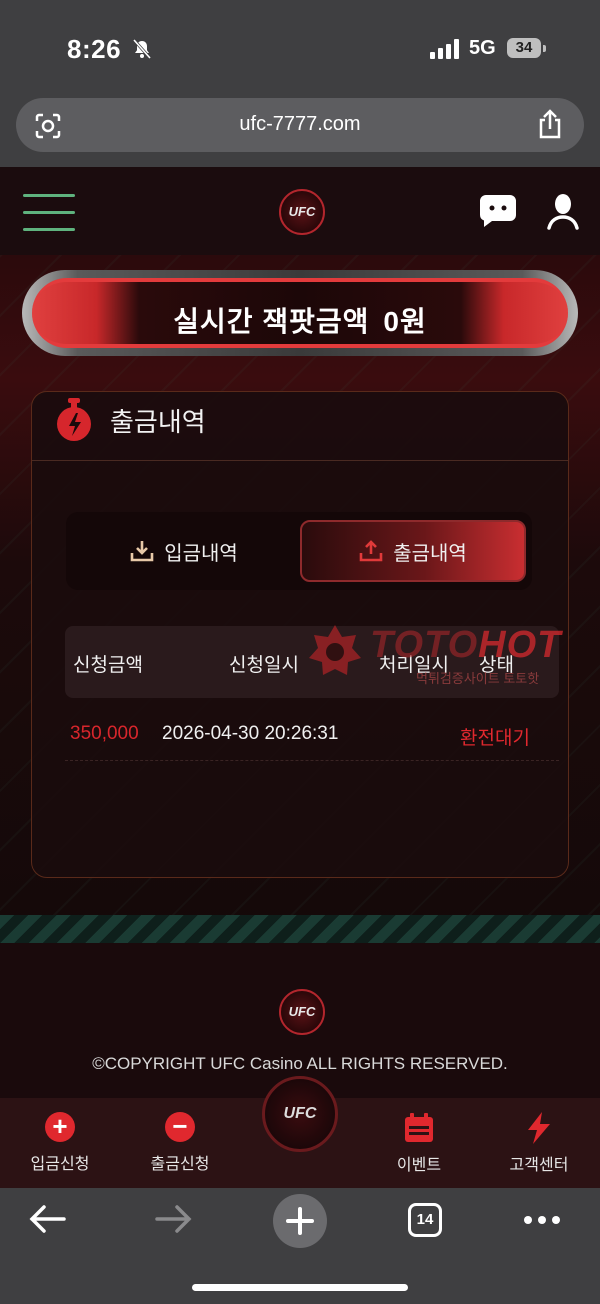  I want to click on home-indicator, so click(300, 1287).